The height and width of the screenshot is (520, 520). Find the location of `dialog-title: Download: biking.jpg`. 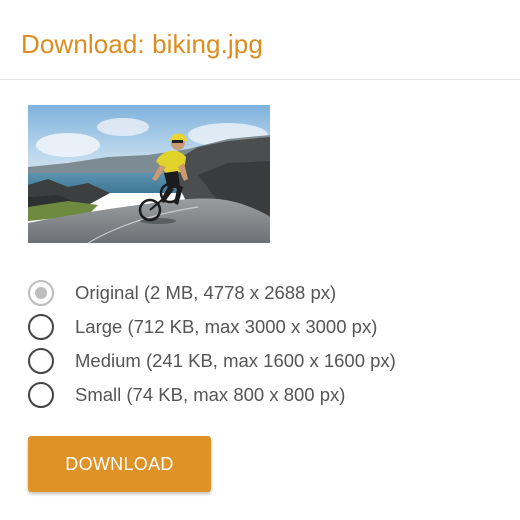

dialog-title: Download: biking.jpg is located at coordinates (142, 44).